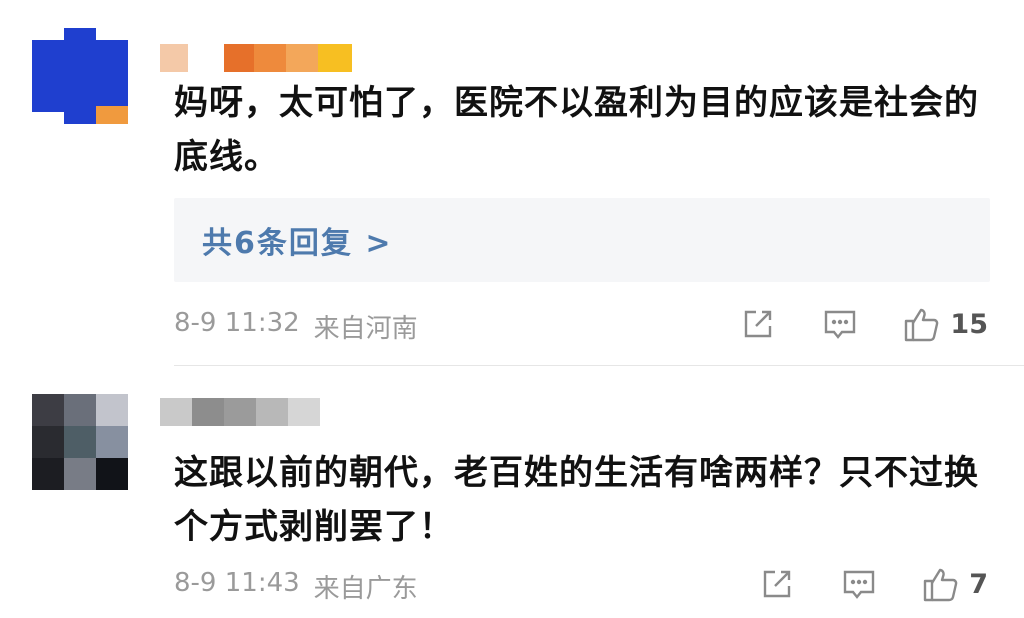 Image resolution: width=1024 pixels, height=618 pixels. I want to click on like-button: 7, so click(954, 584).